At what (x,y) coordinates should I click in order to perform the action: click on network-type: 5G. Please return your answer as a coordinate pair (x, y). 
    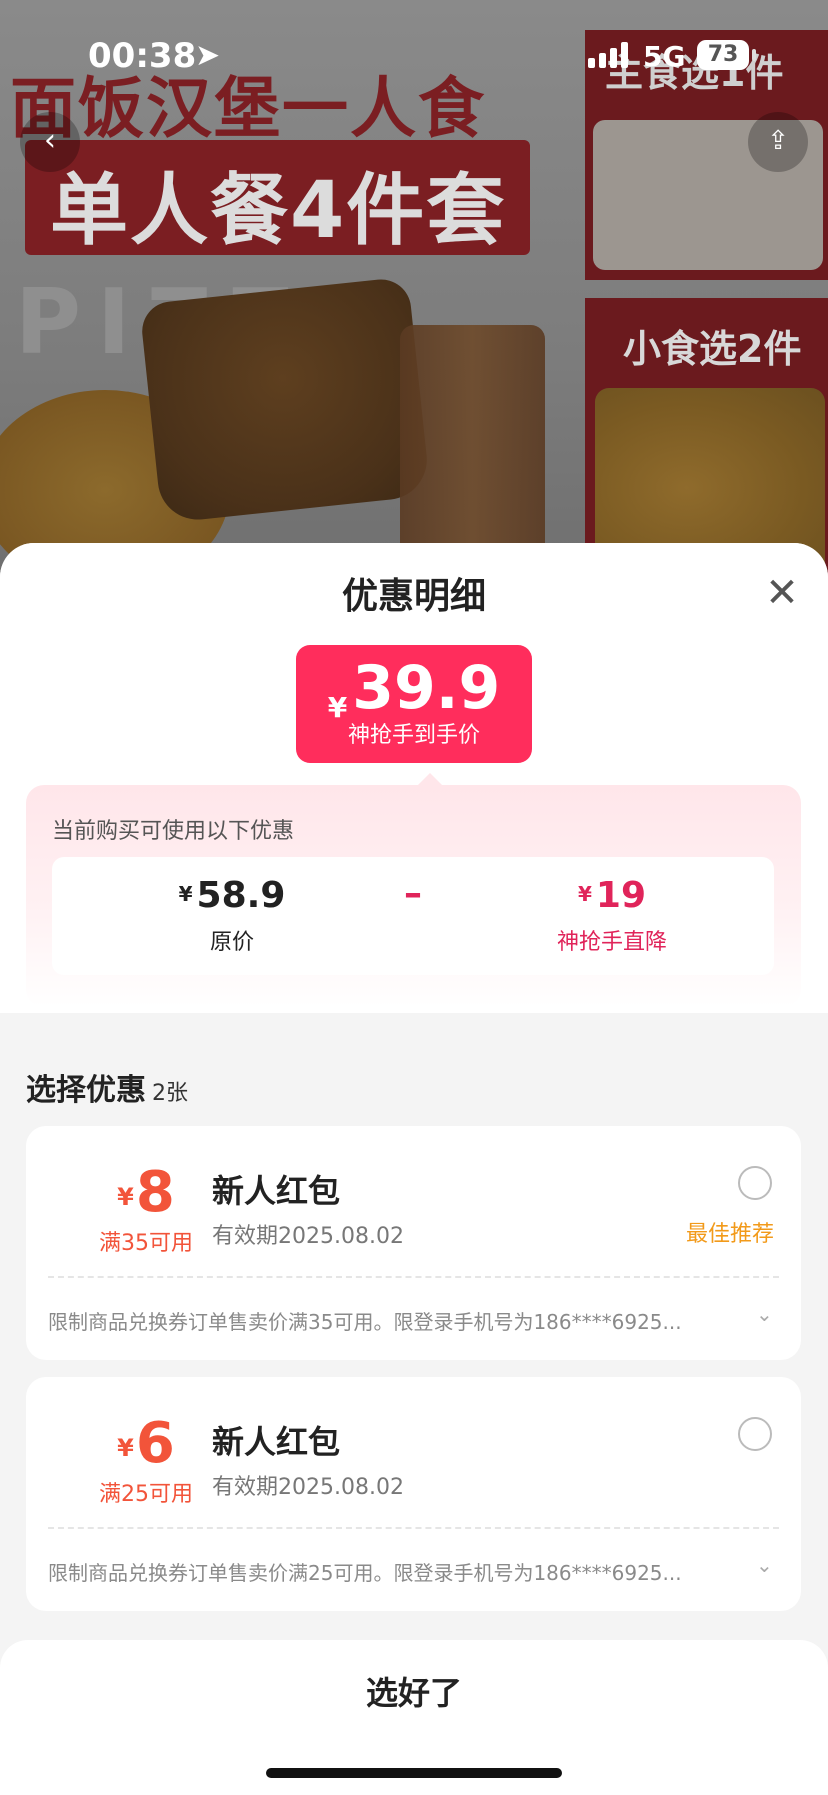
    Looking at the image, I should click on (664, 56).